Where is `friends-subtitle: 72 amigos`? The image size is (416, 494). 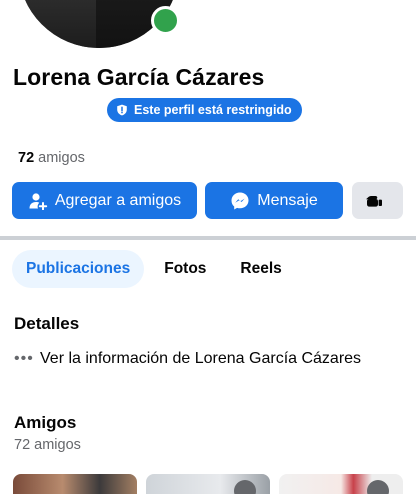
friends-subtitle: 72 amigos is located at coordinates (47, 445).